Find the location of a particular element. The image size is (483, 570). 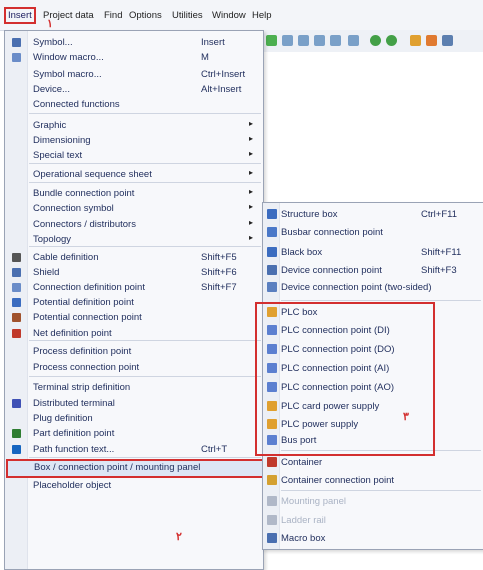

menu-item-label: Distributed terminal is located at coordinates (74, 403).